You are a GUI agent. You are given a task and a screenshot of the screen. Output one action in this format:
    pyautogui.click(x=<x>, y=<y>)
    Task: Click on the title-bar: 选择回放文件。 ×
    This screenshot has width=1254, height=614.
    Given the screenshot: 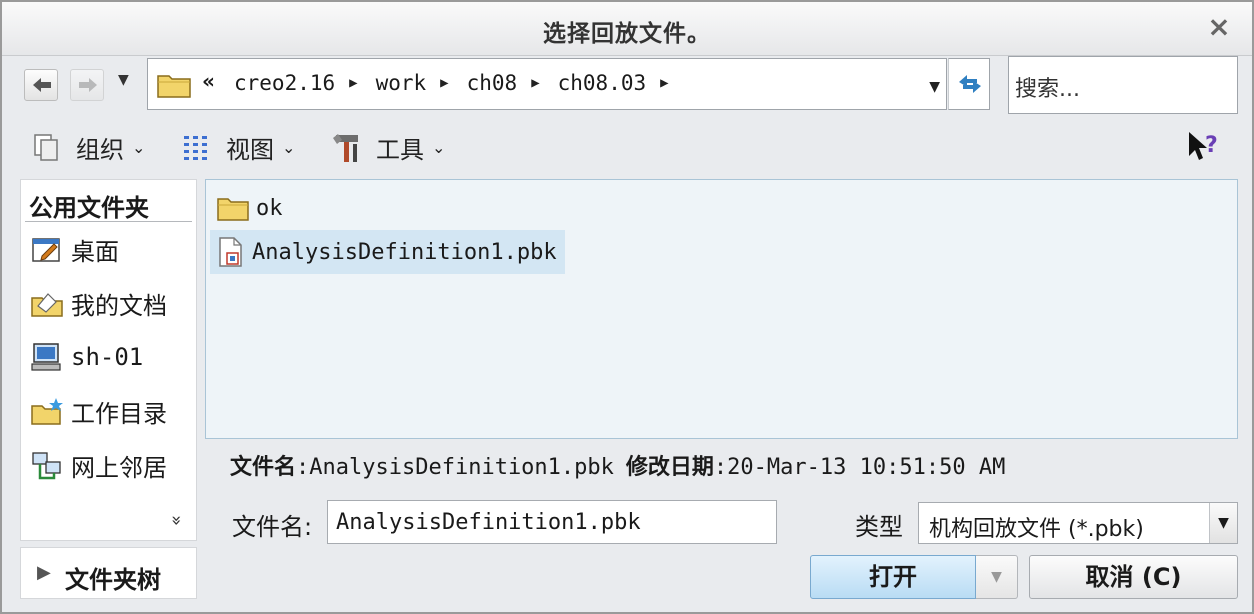 What is the action you would take?
    pyautogui.click(x=627, y=29)
    